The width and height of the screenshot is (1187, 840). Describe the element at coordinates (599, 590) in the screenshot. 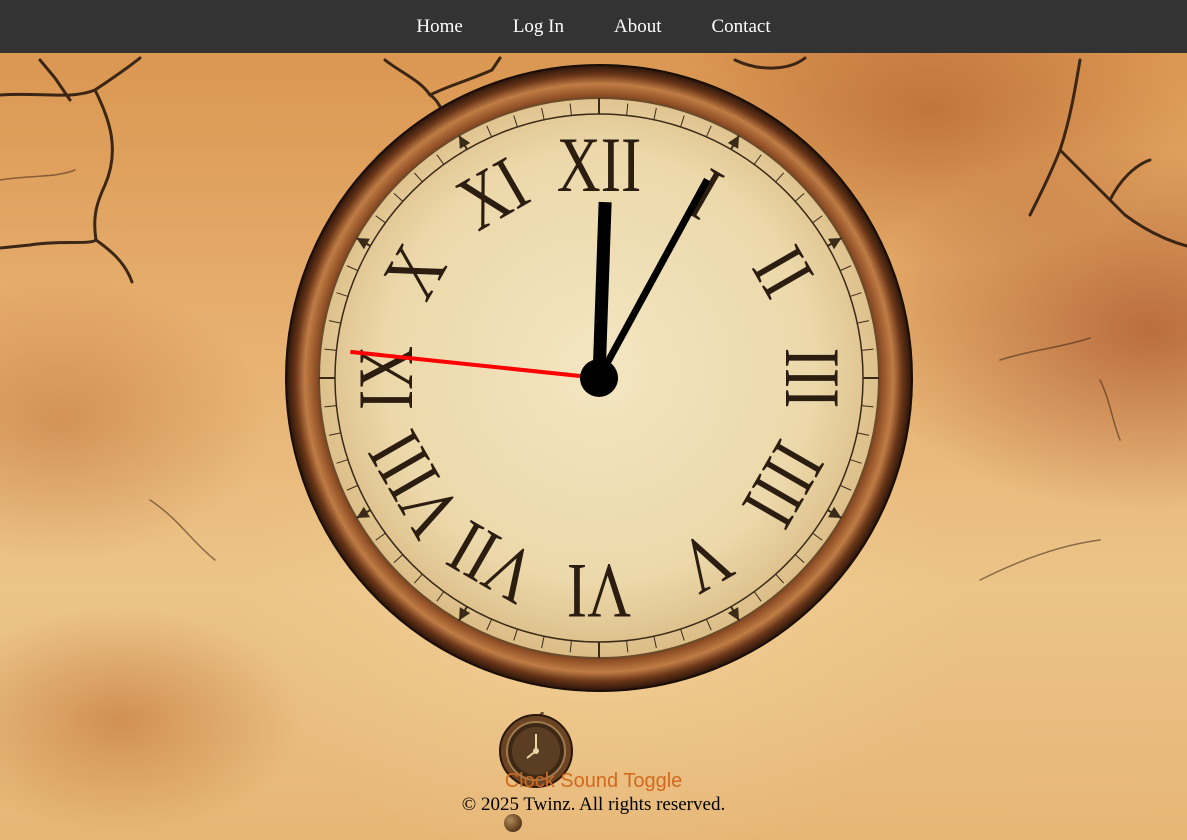

I see `clock-numeral: VI` at that location.